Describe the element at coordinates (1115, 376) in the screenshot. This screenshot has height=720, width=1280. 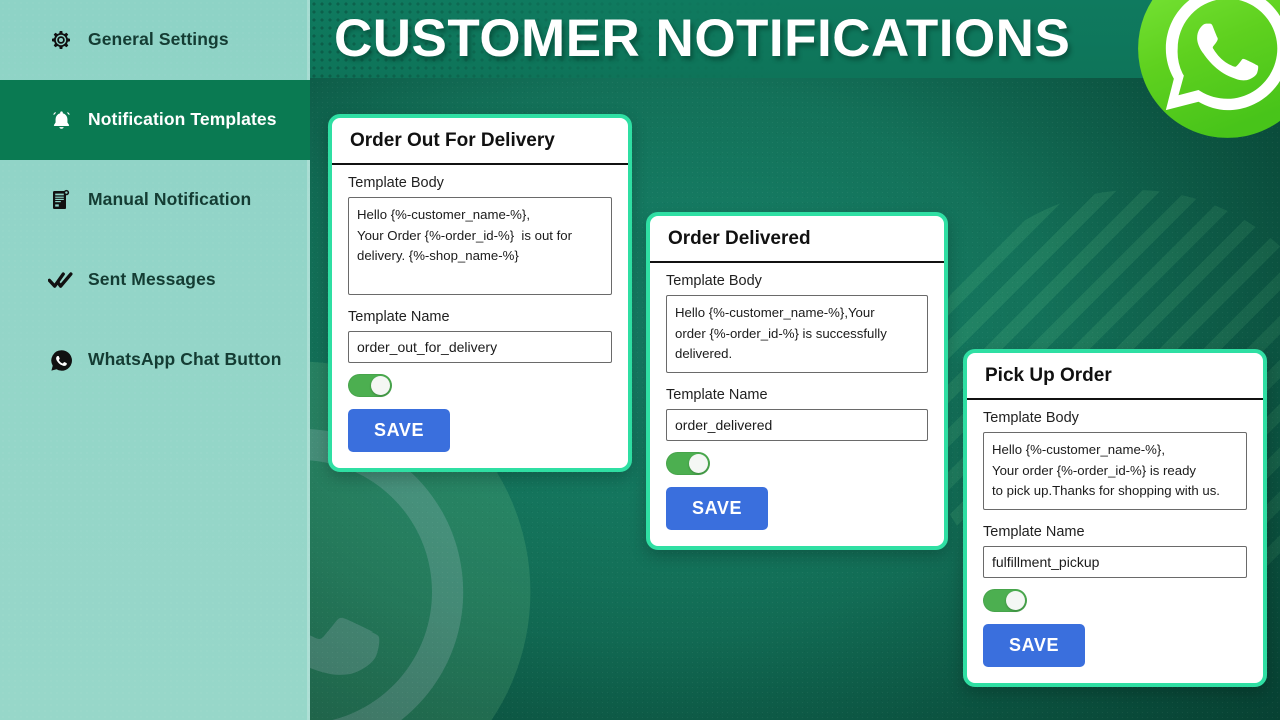
I see `card-title: Pick Up Order` at that location.